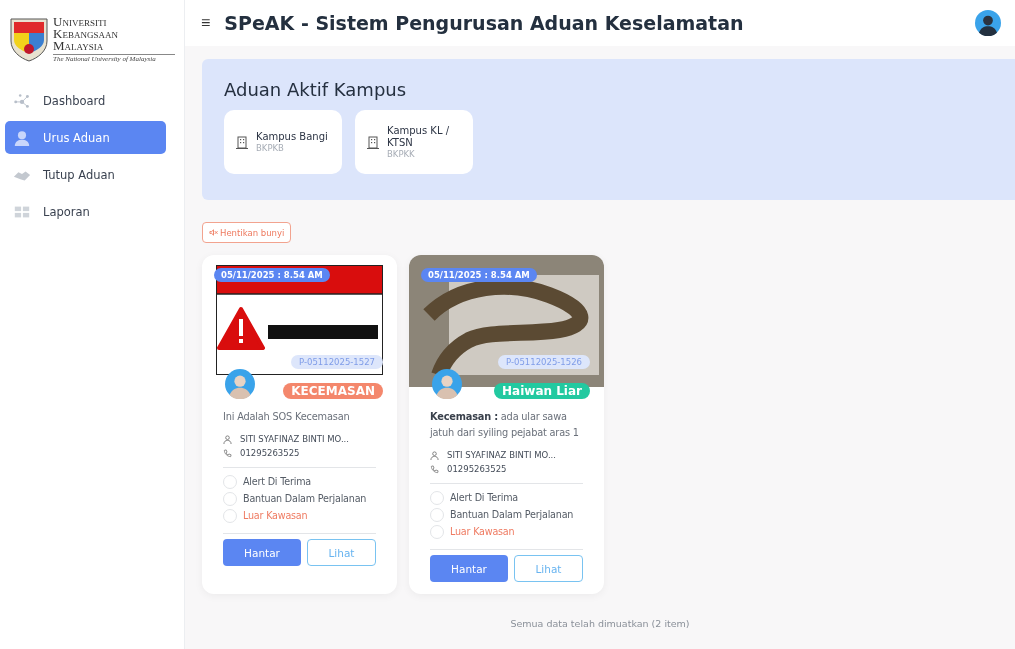 The image size is (1015, 649). What do you see at coordinates (542, 391) in the screenshot?
I see `category-badge: Haiwan Liar` at bounding box center [542, 391].